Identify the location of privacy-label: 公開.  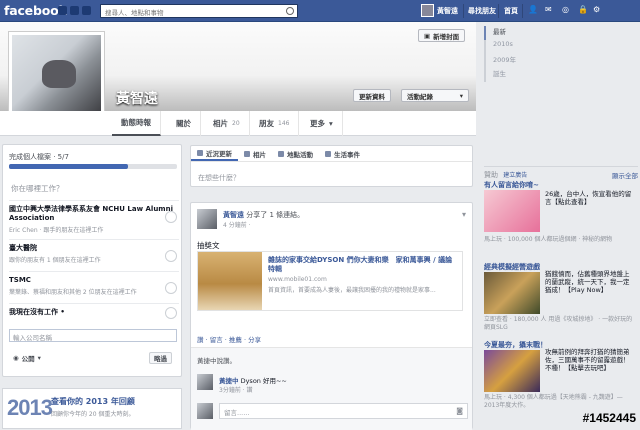
(28, 359).